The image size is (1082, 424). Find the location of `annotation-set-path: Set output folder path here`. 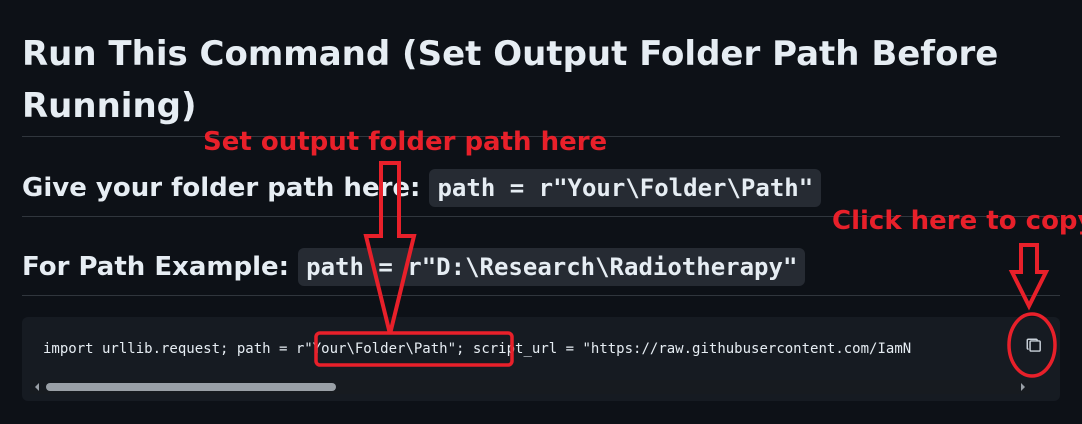

annotation-set-path: Set output folder path here is located at coordinates (405, 142).